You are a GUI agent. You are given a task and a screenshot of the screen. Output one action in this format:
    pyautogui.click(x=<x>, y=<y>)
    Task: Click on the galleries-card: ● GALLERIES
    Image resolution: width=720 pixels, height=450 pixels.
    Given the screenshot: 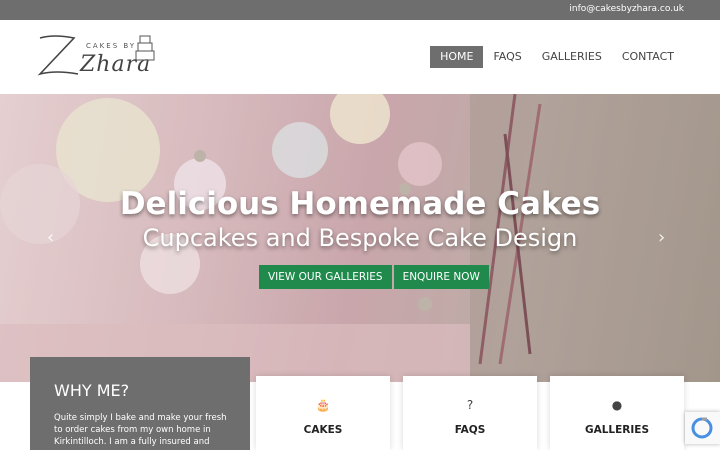 What is the action you would take?
    pyautogui.click(x=617, y=413)
    